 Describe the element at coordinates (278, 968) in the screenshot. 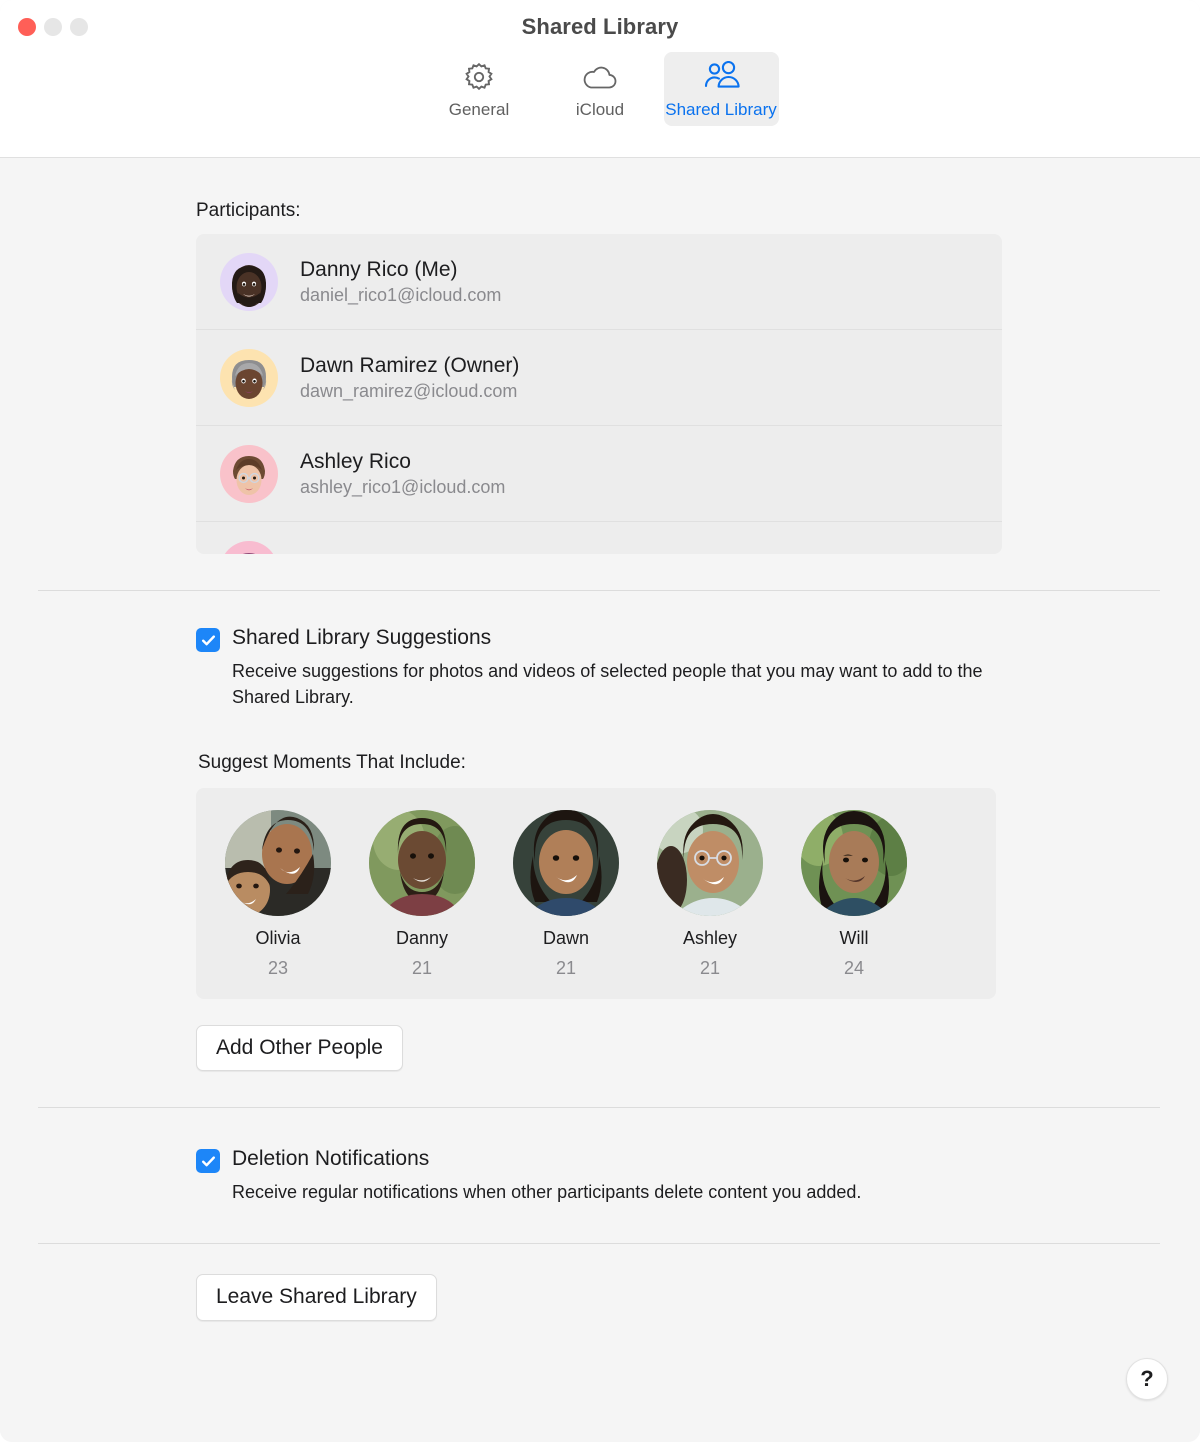

I see `person-photo-count: 23` at that location.